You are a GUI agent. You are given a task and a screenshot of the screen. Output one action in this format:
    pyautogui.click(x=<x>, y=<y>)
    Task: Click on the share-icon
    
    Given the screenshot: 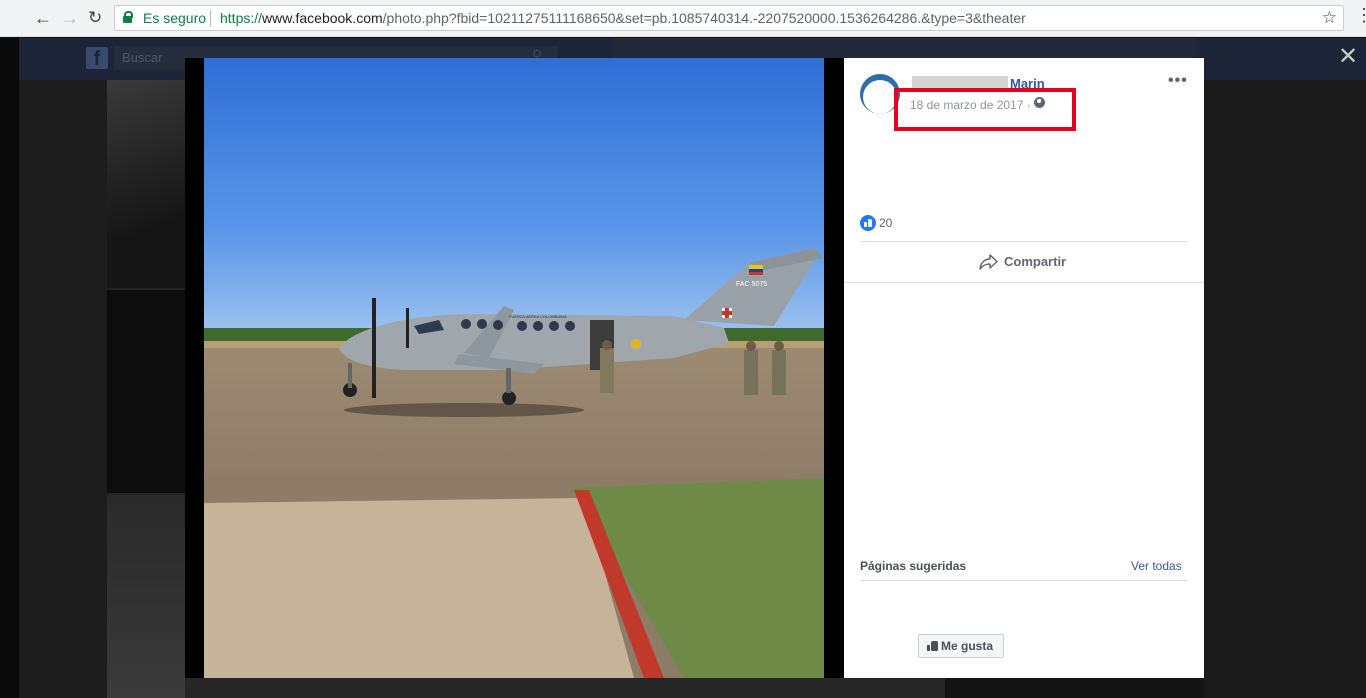 What is the action you would take?
    pyautogui.click(x=988, y=262)
    